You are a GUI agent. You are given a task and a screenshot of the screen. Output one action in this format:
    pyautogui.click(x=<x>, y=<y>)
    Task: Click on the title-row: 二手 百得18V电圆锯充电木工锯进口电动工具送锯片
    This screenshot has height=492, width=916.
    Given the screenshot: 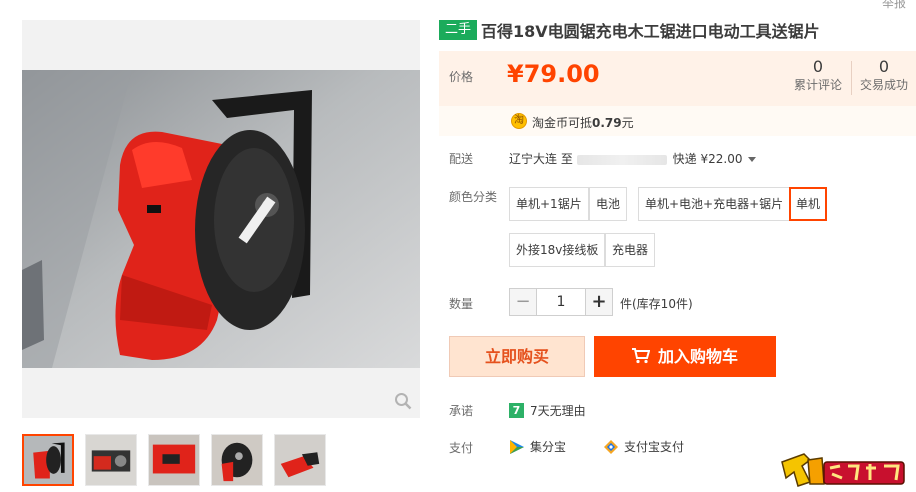 What is the action you would take?
    pyautogui.click(x=629, y=30)
    